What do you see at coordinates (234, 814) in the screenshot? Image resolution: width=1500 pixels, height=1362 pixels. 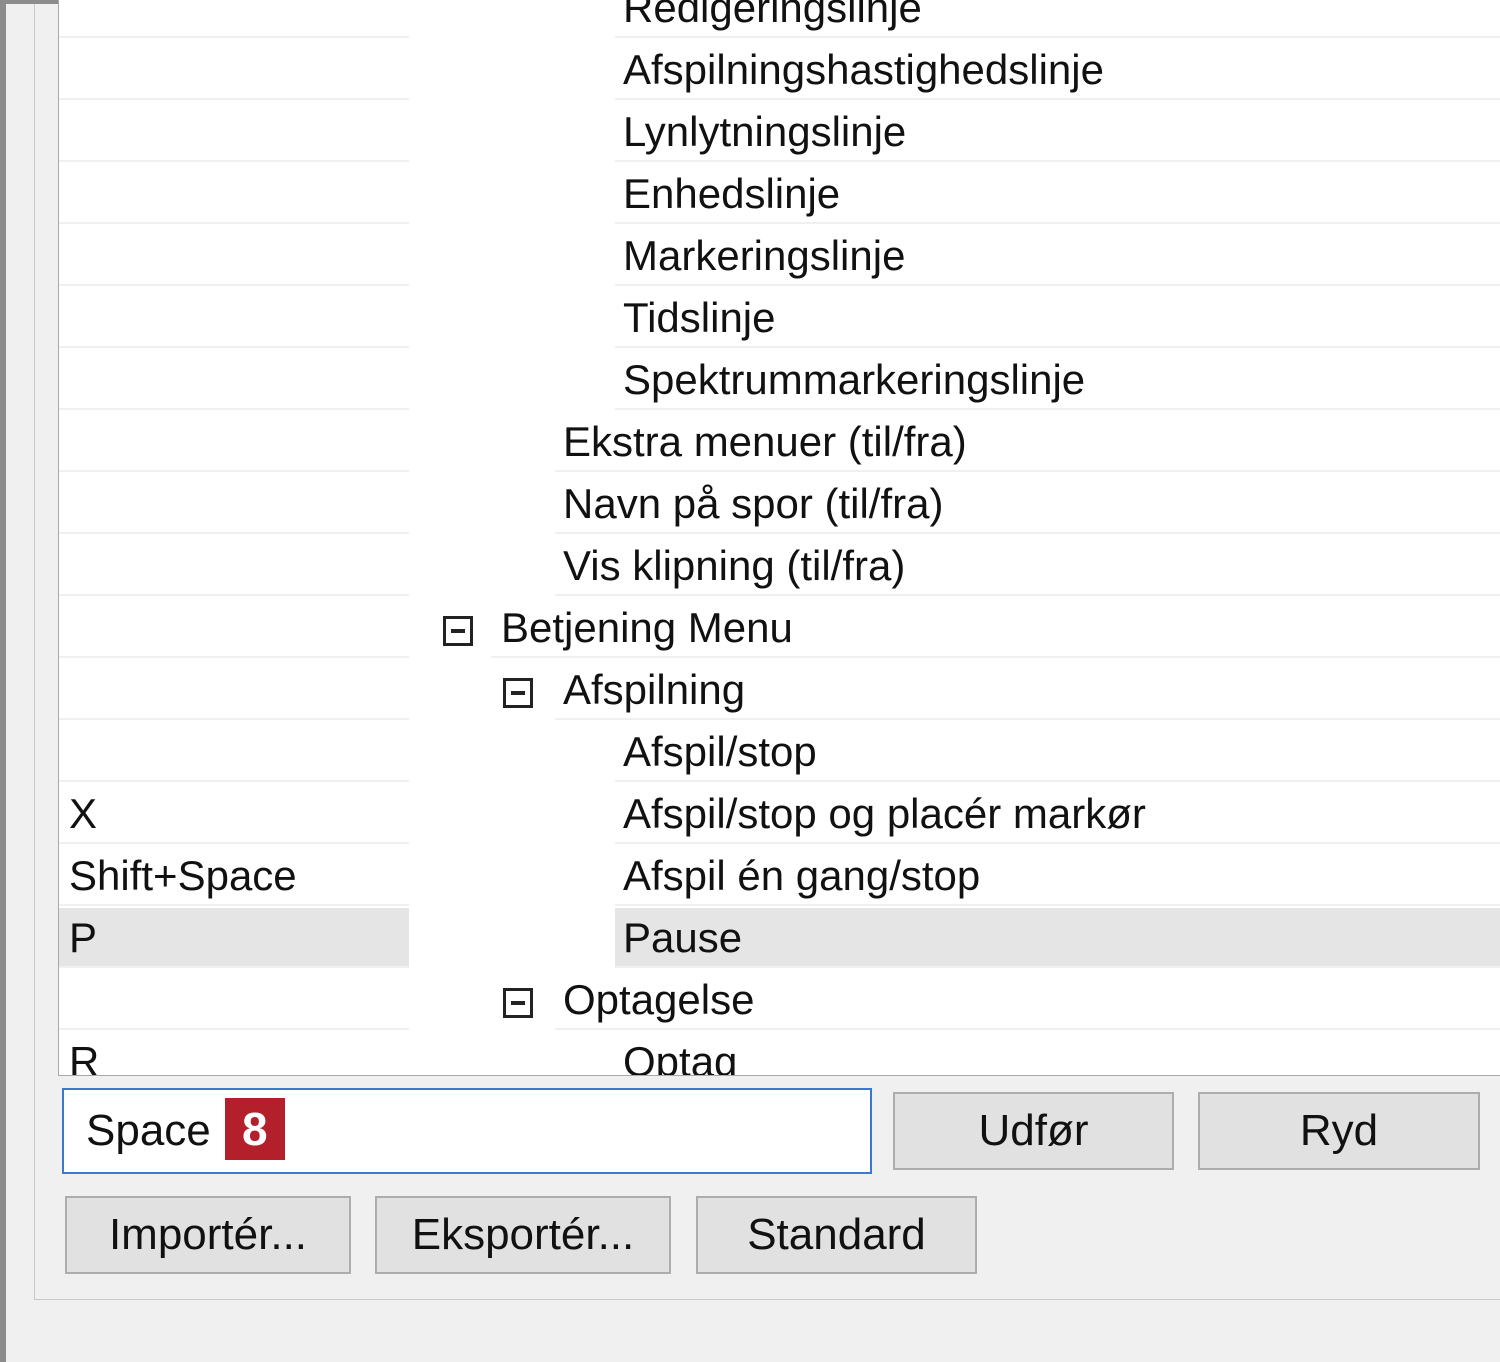 I see `shortcut-key-cell: X` at bounding box center [234, 814].